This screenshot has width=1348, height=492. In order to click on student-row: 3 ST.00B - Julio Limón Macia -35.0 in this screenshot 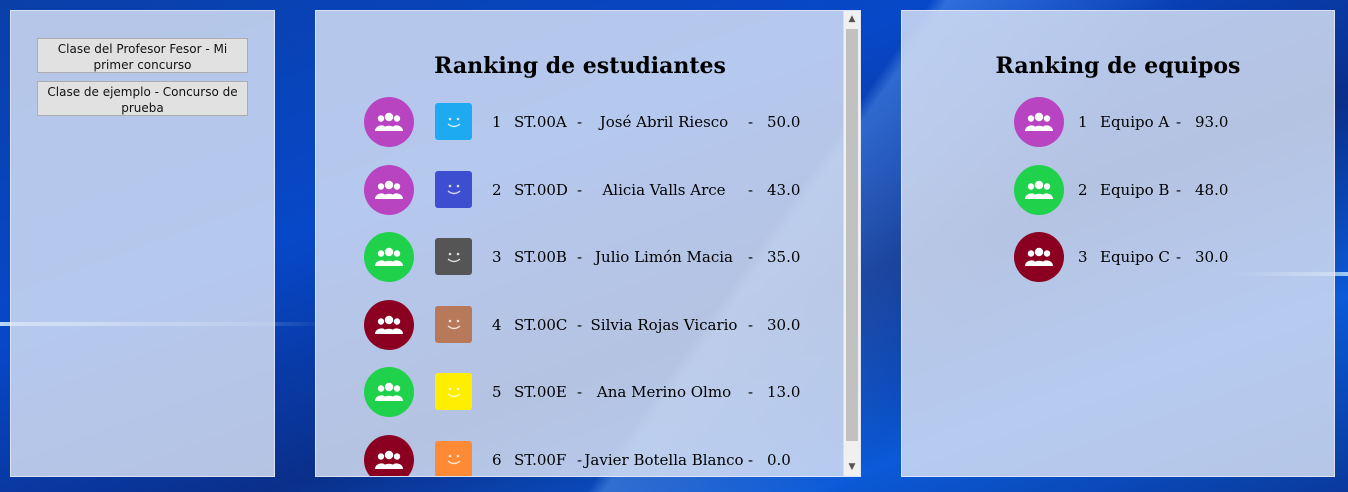, I will do `click(580, 257)`.